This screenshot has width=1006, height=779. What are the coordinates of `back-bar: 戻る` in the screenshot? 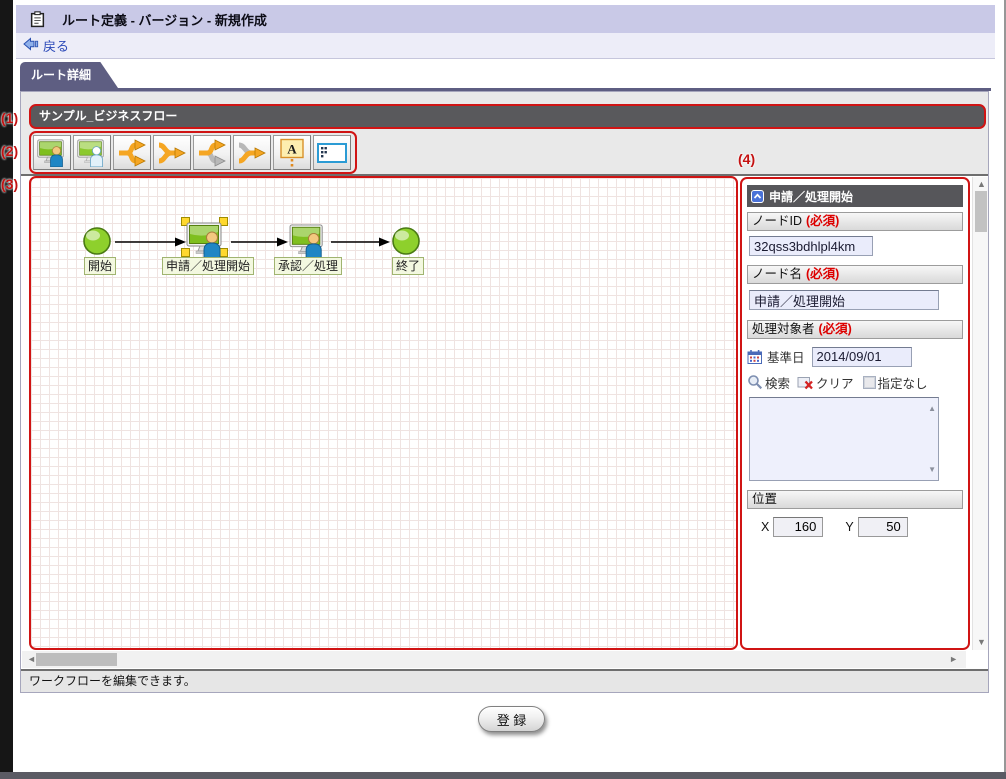 It's located at (505, 46).